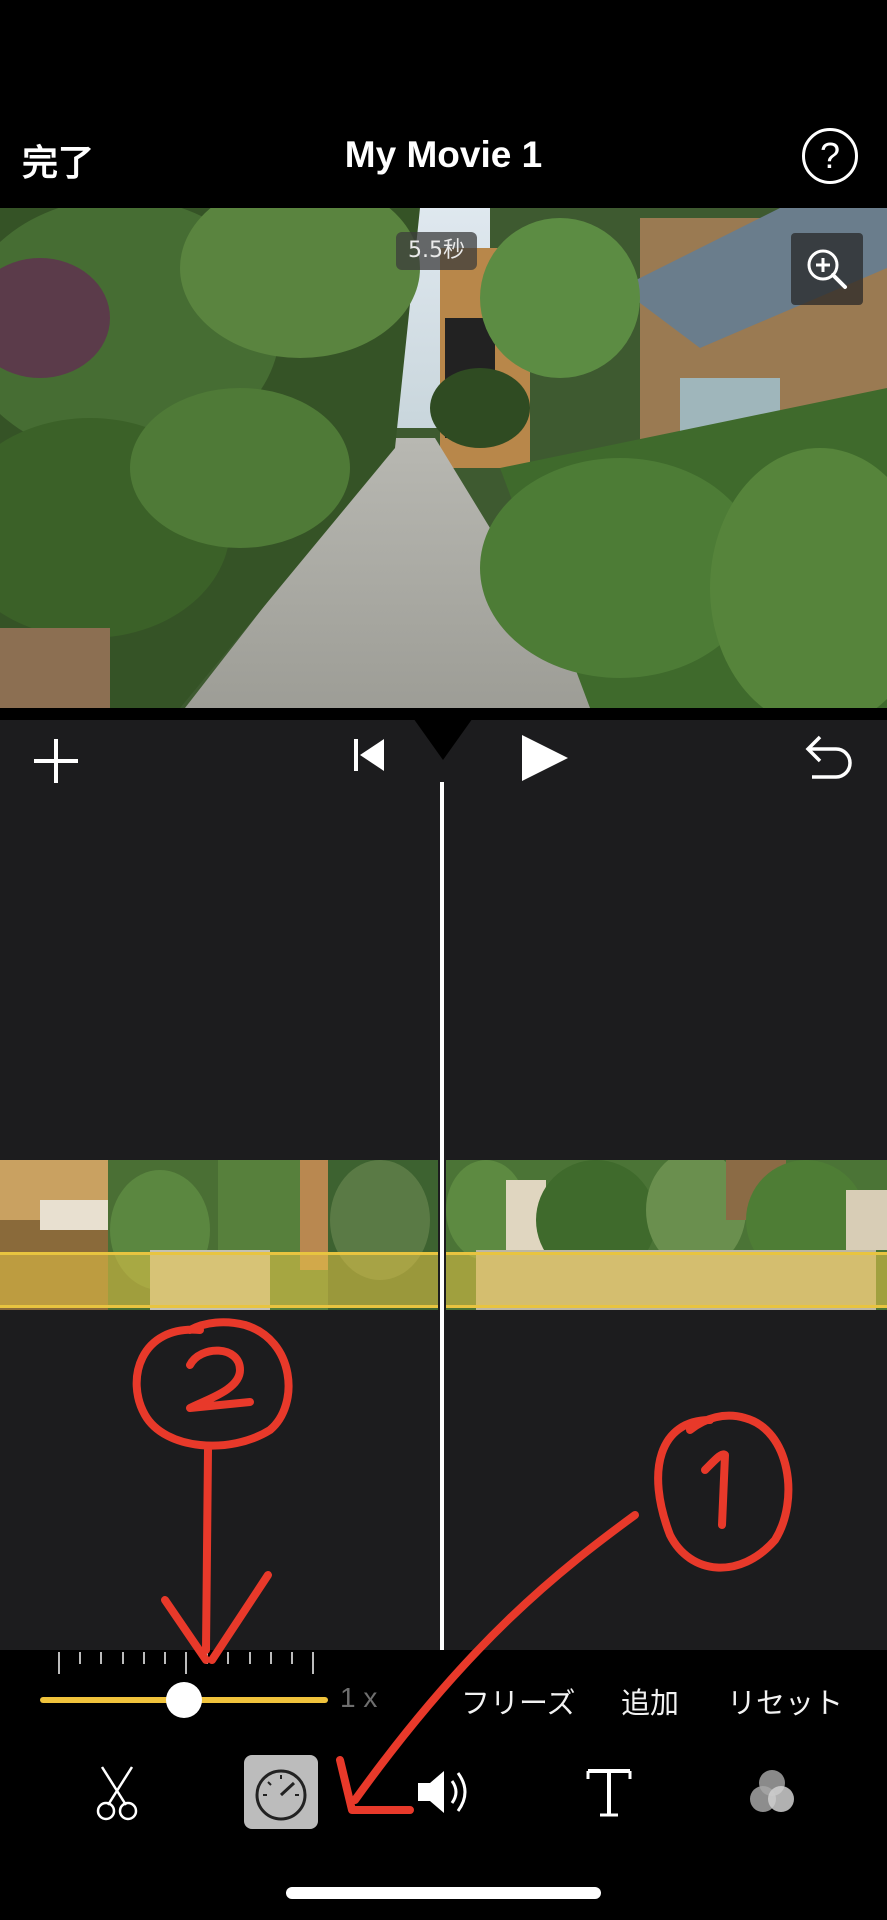 This screenshot has width=887, height=1920. I want to click on speed-value-label: 1 x, so click(359, 1697).